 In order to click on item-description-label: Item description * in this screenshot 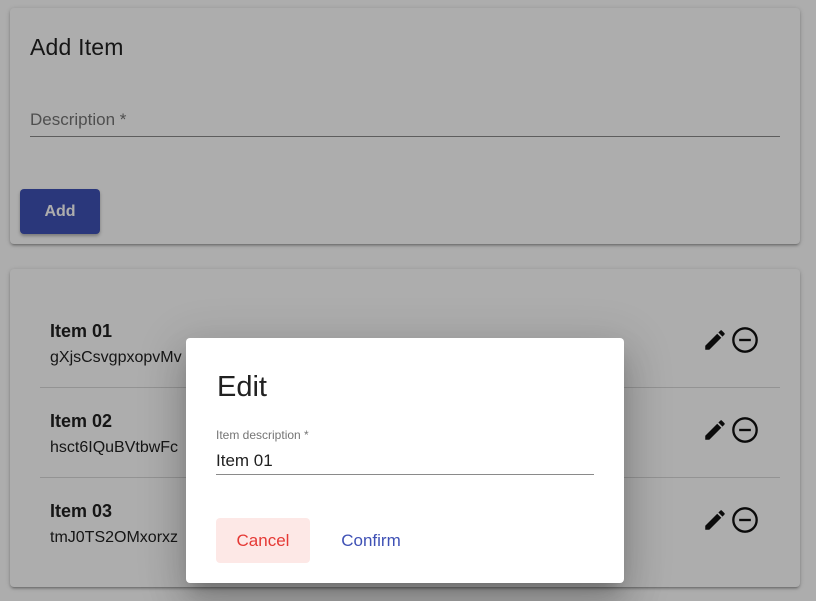, I will do `click(262, 435)`.